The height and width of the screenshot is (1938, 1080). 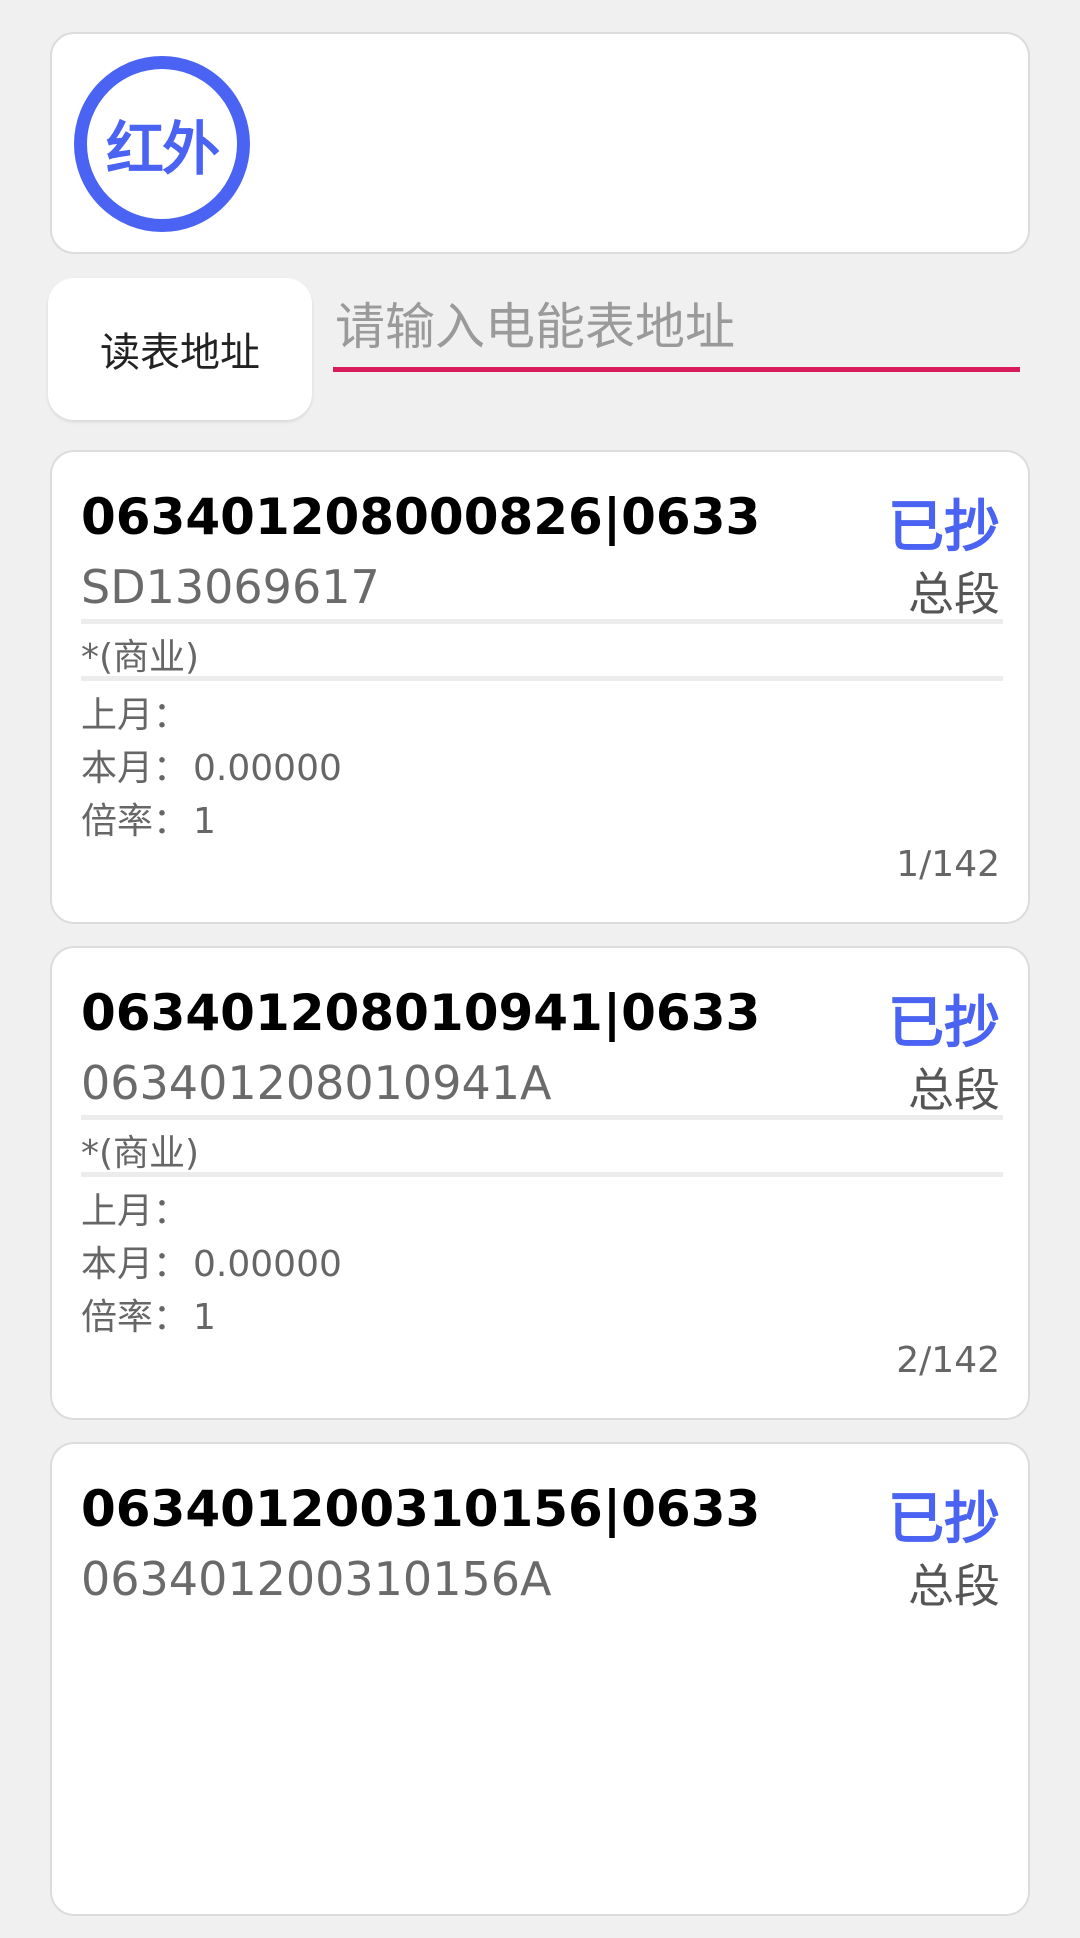 I want to click on infrared-button: 红外, so click(x=162, y=144).